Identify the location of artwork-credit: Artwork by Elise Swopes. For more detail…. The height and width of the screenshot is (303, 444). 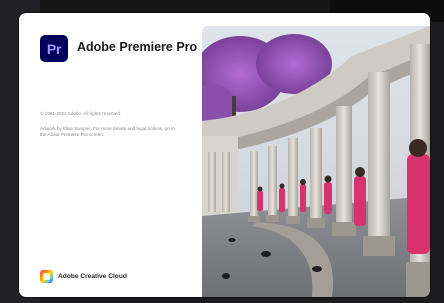
(107, 132).